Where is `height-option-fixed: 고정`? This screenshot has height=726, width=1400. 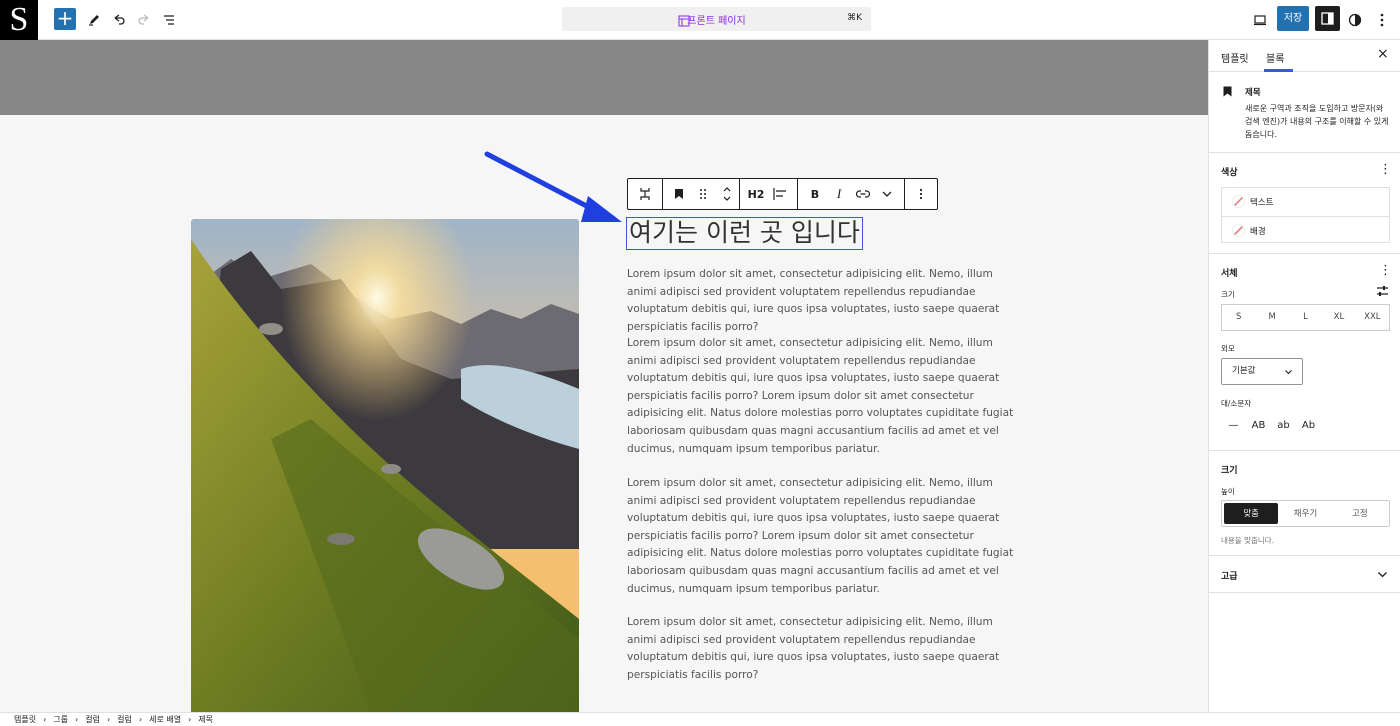
height-option-fixed: 고정 is located at coordinates (1360, 513).